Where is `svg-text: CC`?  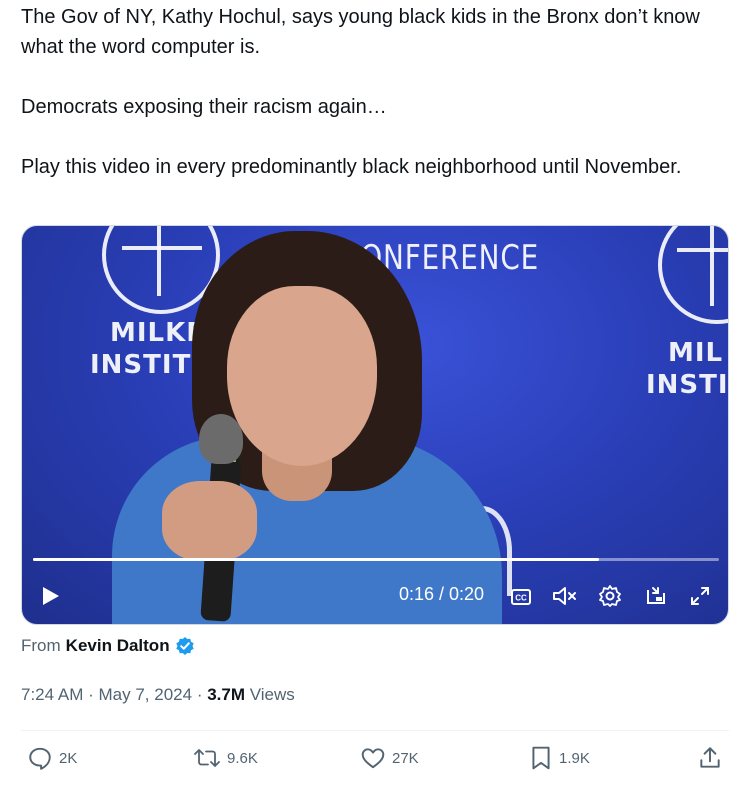 svg-text: CC is located at coordinates (521, 598).